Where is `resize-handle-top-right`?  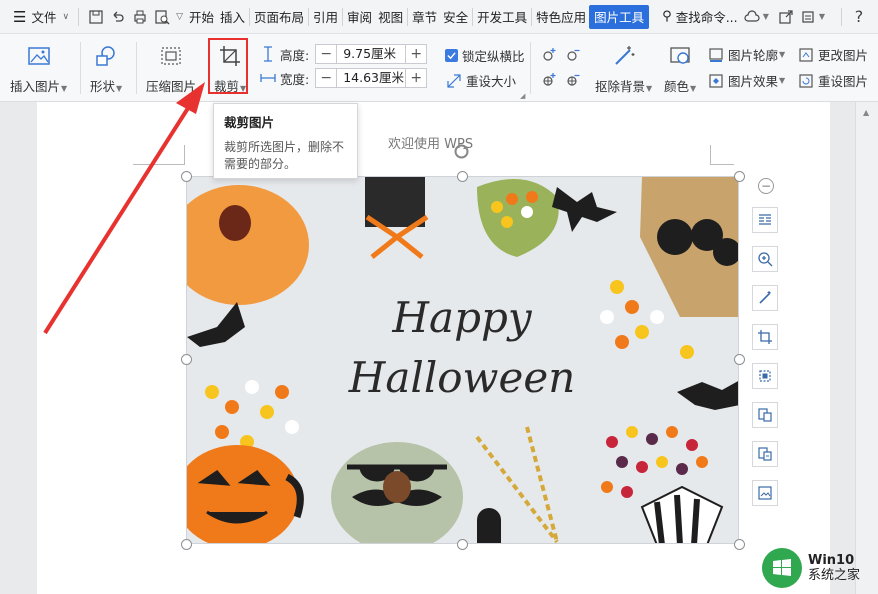
resize-handle-top-right is located at coordinates (739, 176).